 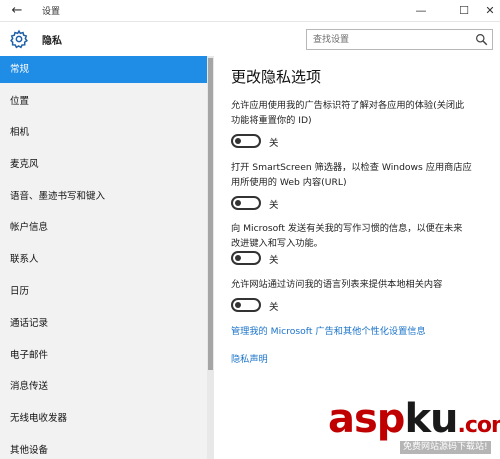 What do you see at coordinates (249, 358) in the screenshot?
I see `privacy-statement-link: 隐私声明` at bounding box center [249, 358].